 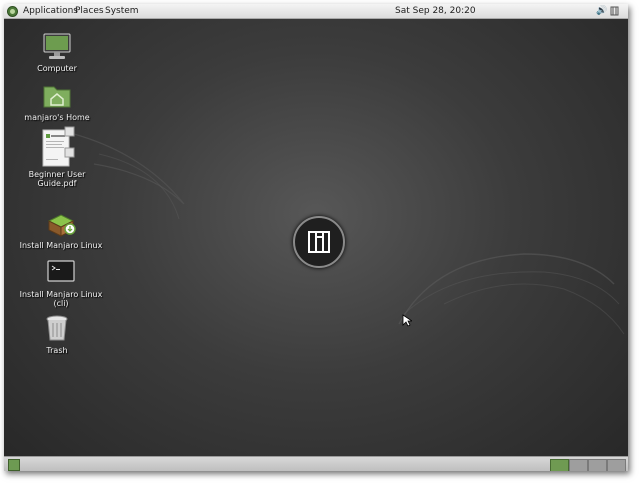 I want to click on panel-clock: Sat Sep 28, 20:20, so click(x=435, y=11).